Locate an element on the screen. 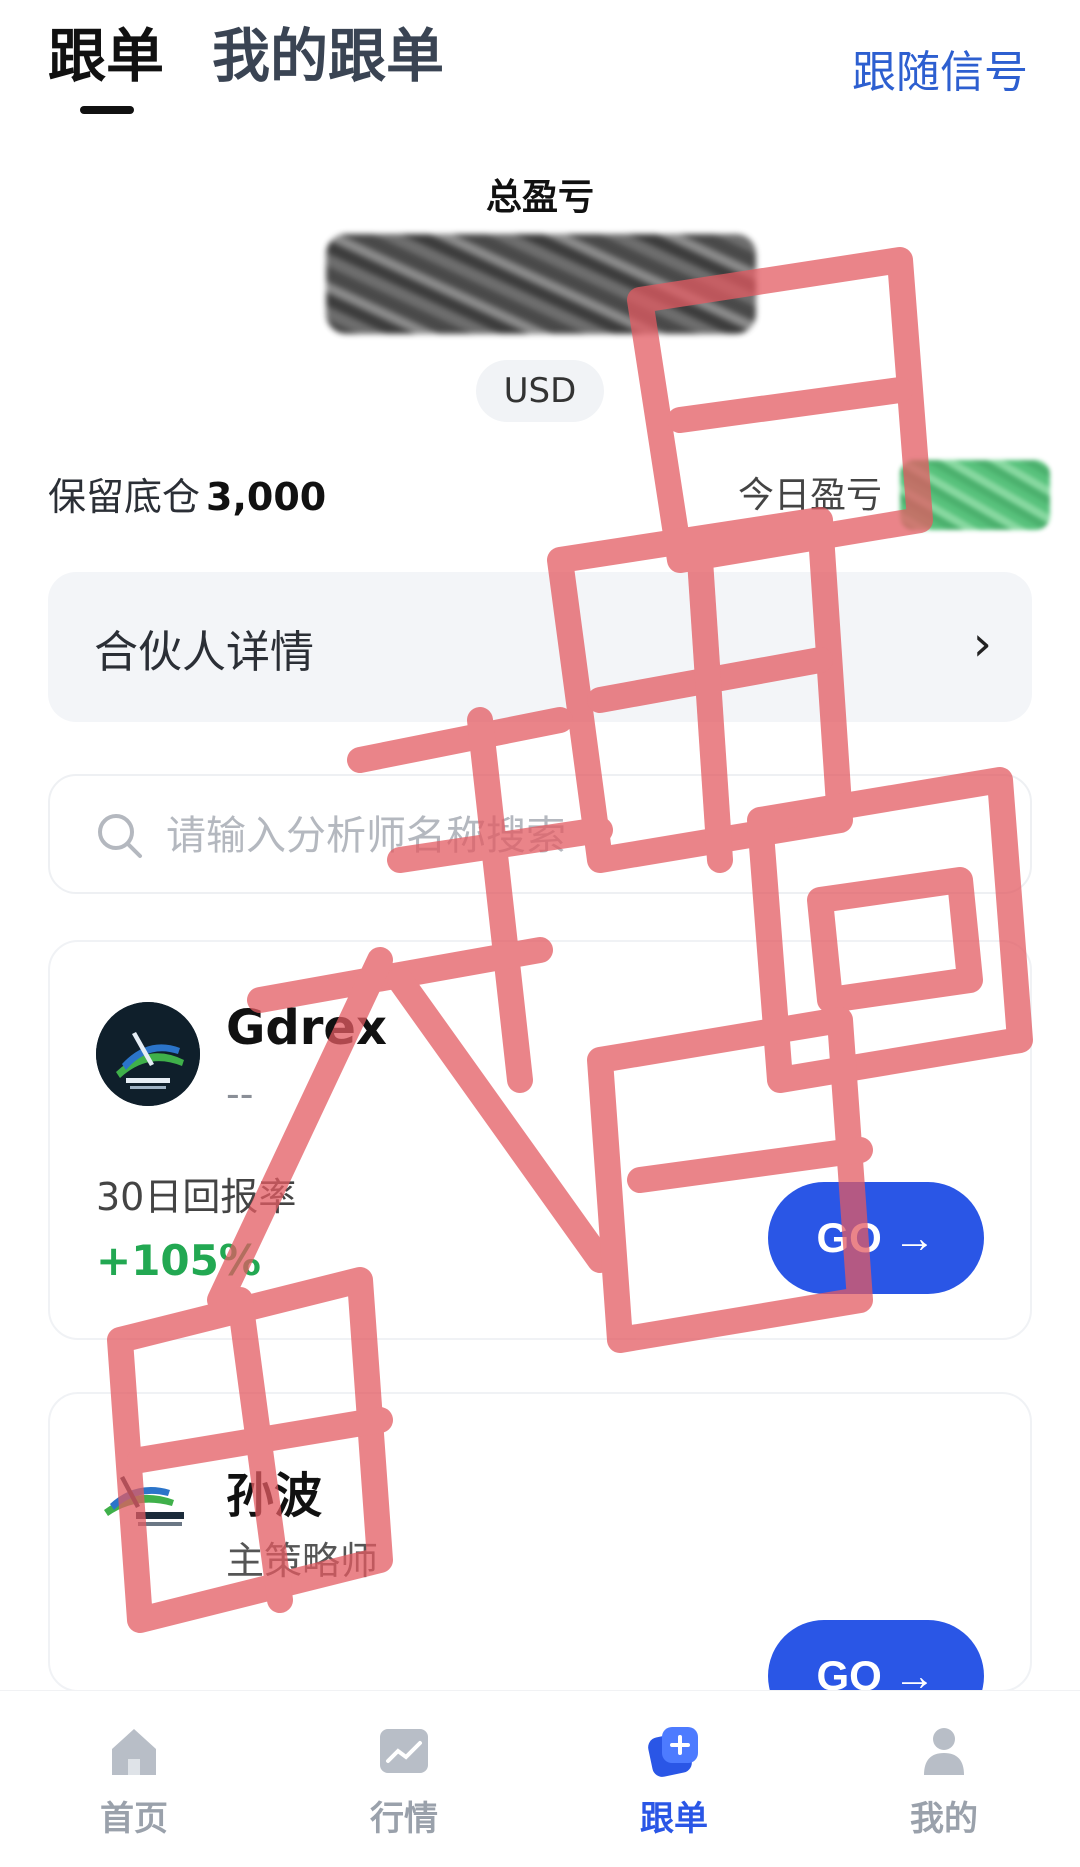  tab-my-copy-trades: 我的跟单 is located at coordinates (328, 56).